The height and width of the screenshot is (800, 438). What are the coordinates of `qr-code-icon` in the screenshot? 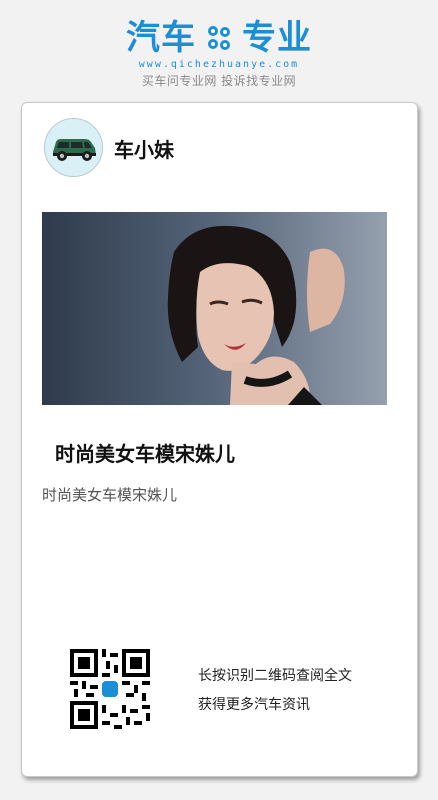 It's located at (110, 689).